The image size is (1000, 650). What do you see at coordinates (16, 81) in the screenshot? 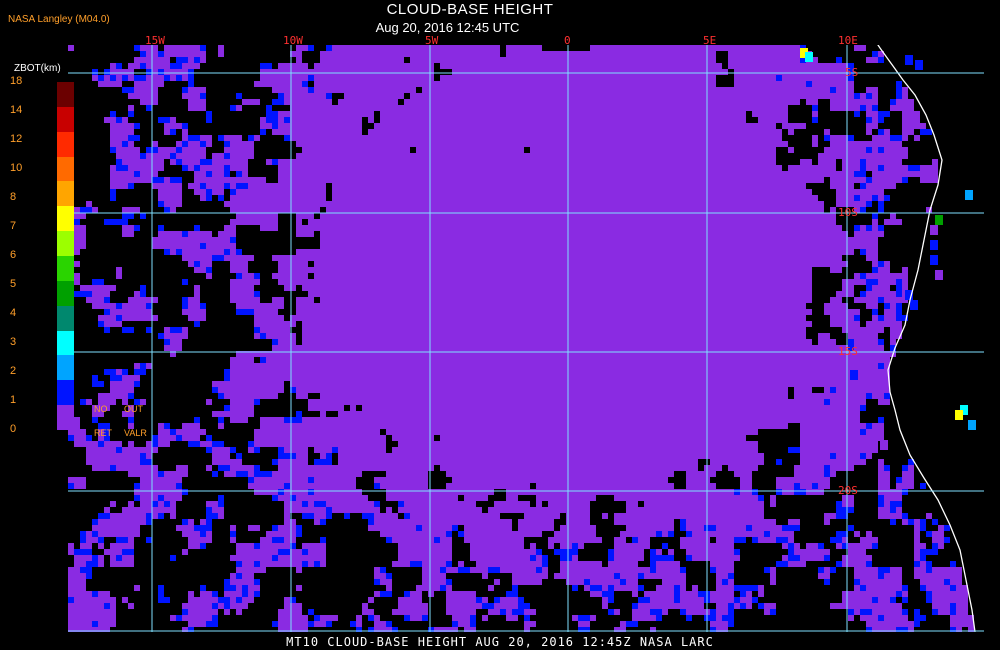
I see `legend-tick-18: 18` at bounding box center [16, 81].